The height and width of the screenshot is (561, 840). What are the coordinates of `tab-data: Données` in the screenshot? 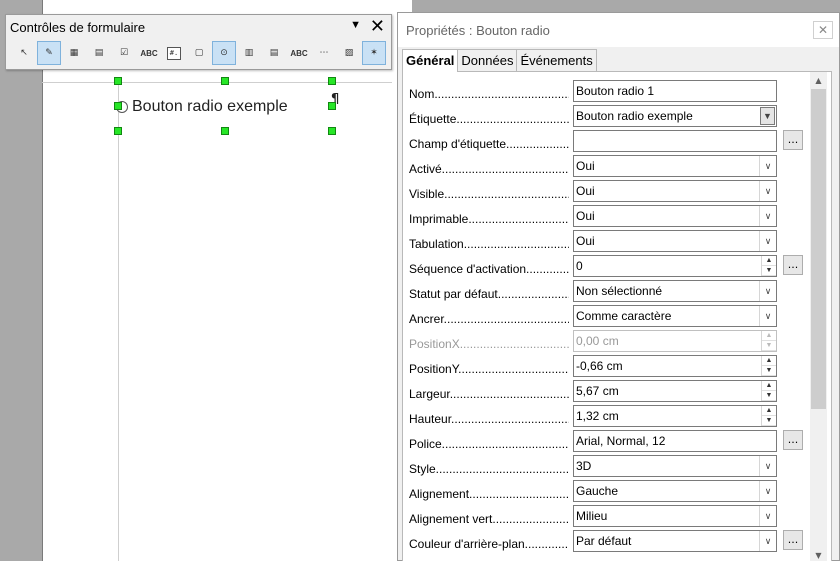 It's located at (487, 60).